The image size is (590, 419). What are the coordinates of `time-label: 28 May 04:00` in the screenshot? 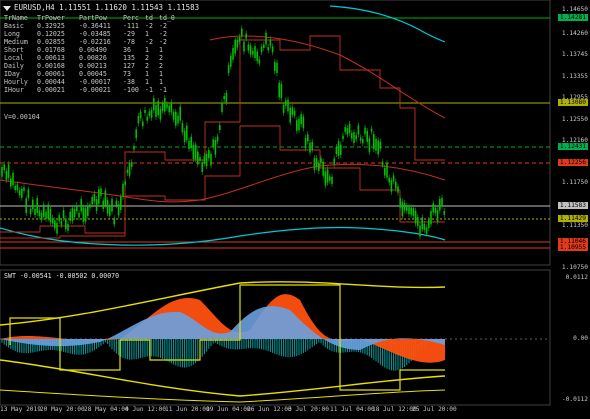 It's located at (106, 409).